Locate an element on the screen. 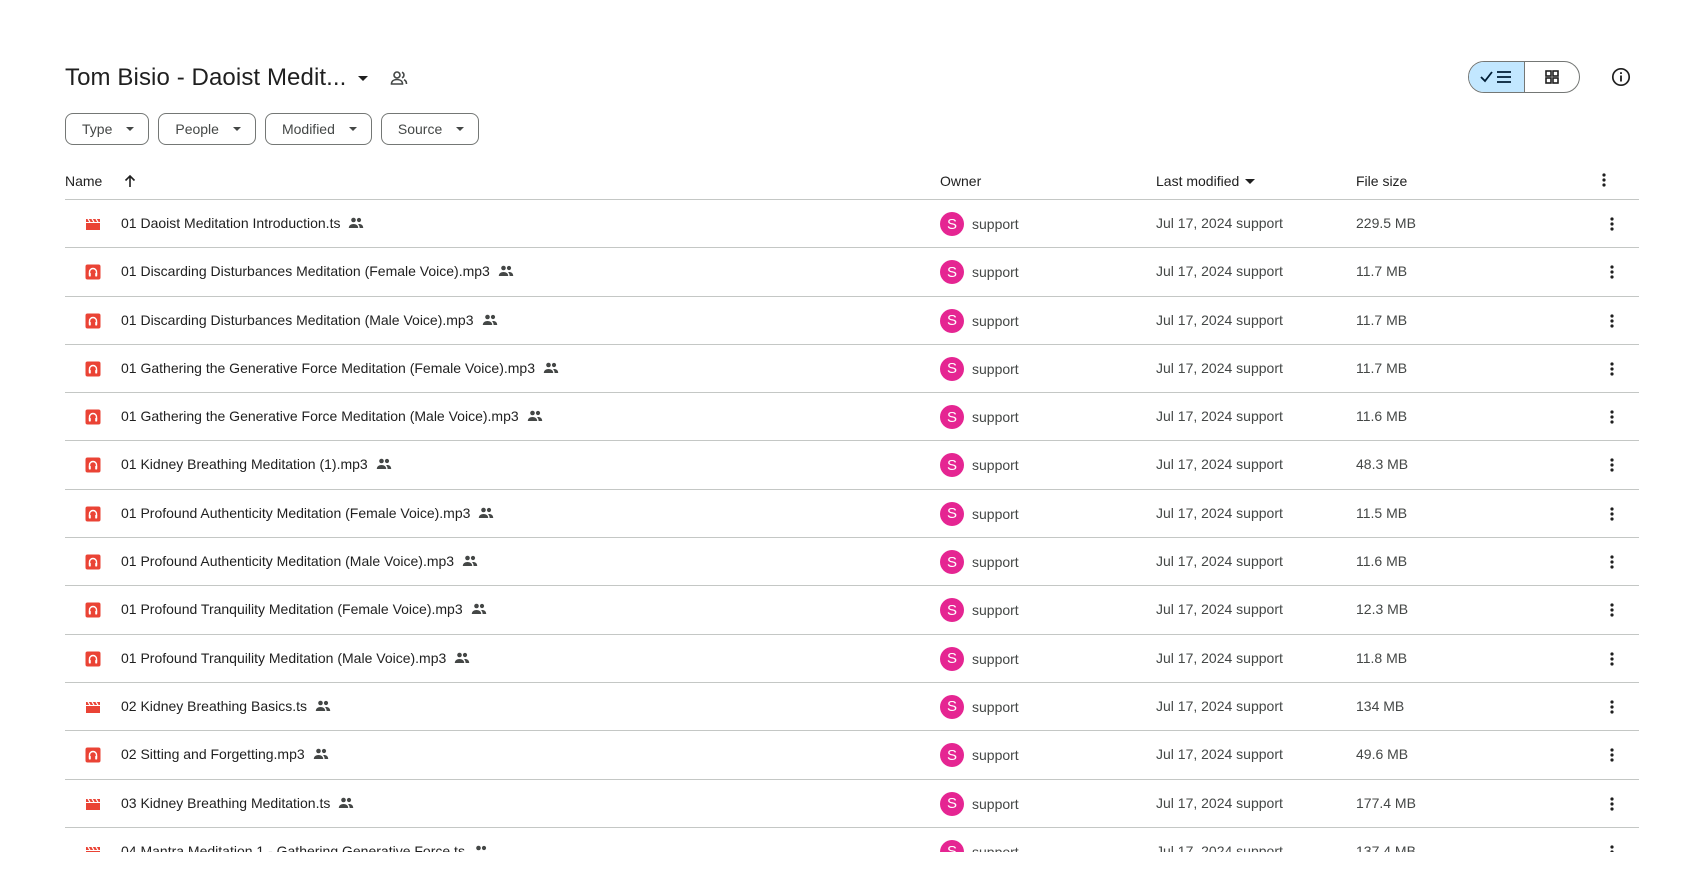  column-header-name: Name is located at coordinates (100, 181).